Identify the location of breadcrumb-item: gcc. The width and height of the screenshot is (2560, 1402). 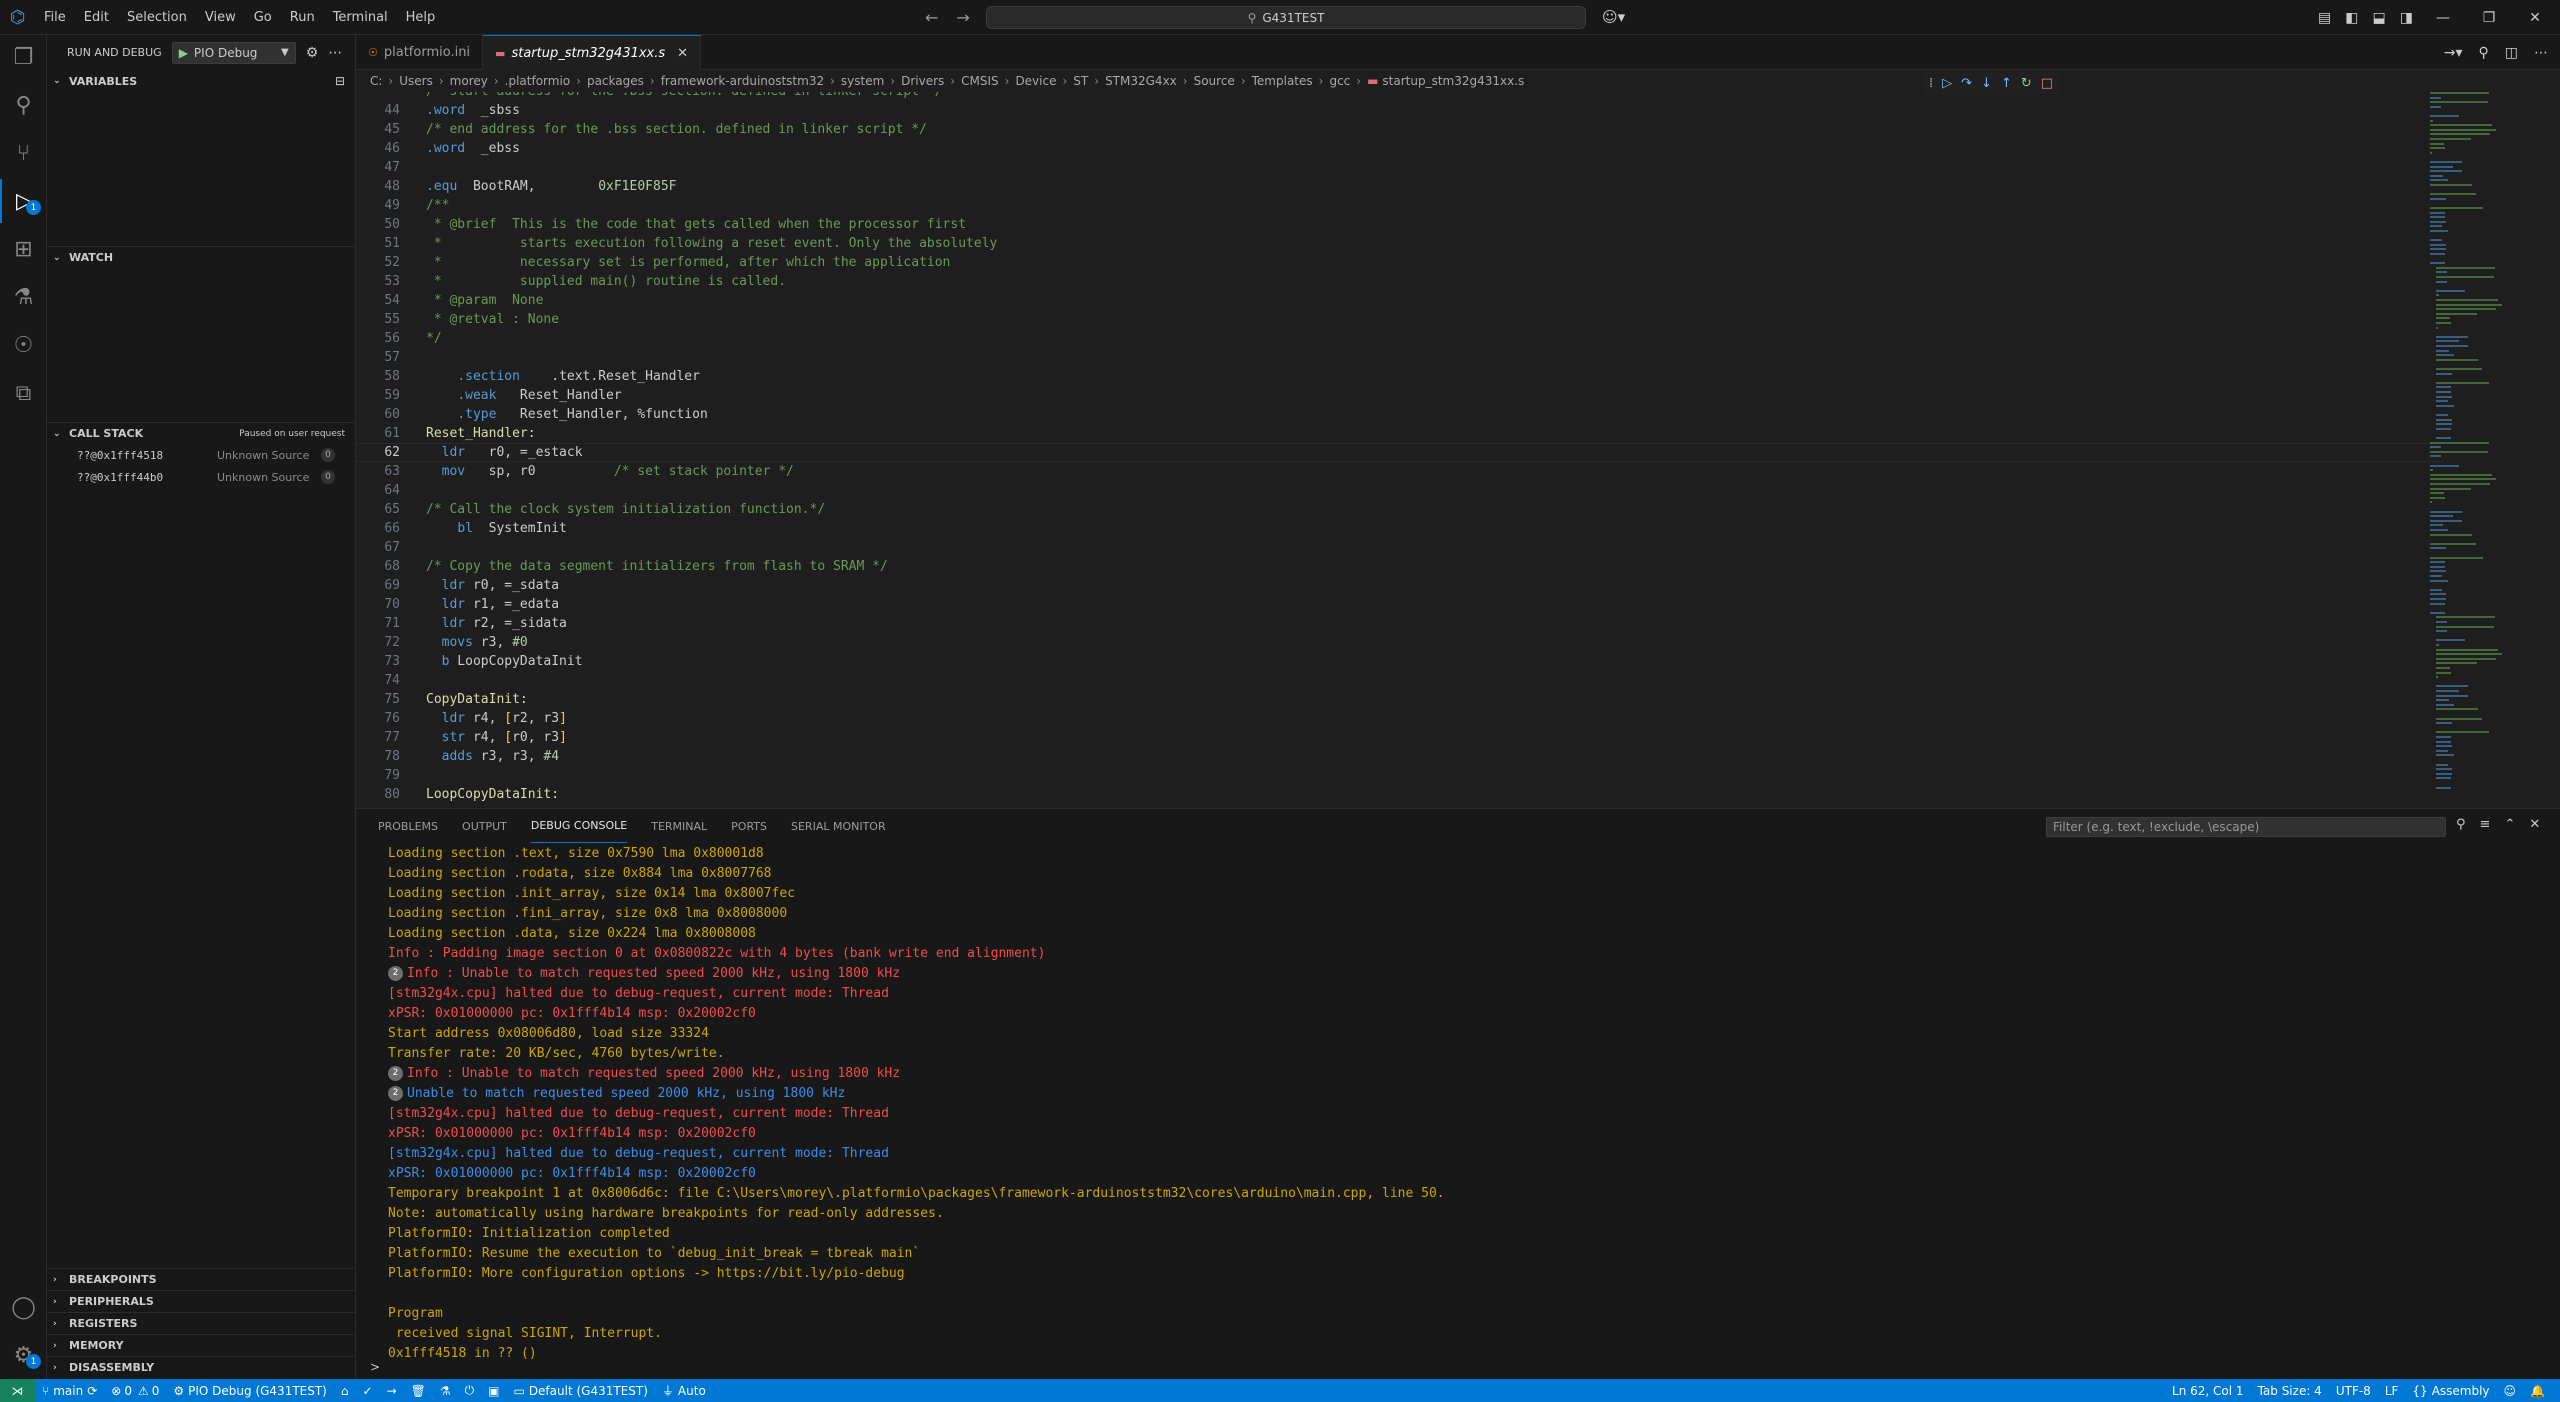
(1339, 81).